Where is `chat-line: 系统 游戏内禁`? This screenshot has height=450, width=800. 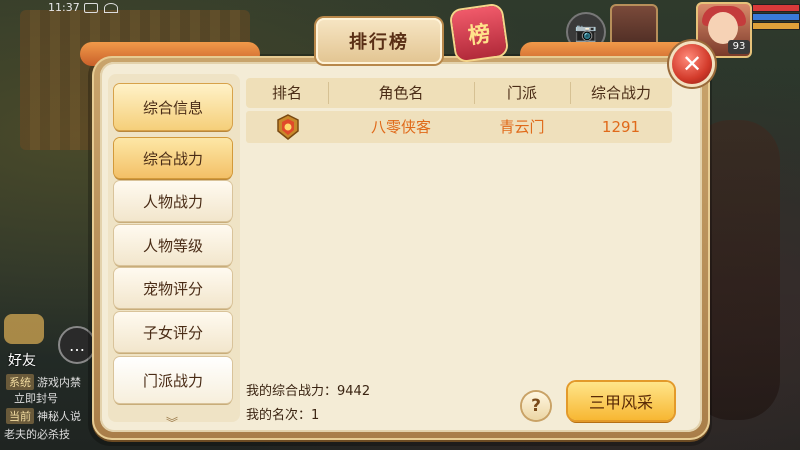 chat-line: 系统 游戏内禁 is located at coordinates (43, 382).